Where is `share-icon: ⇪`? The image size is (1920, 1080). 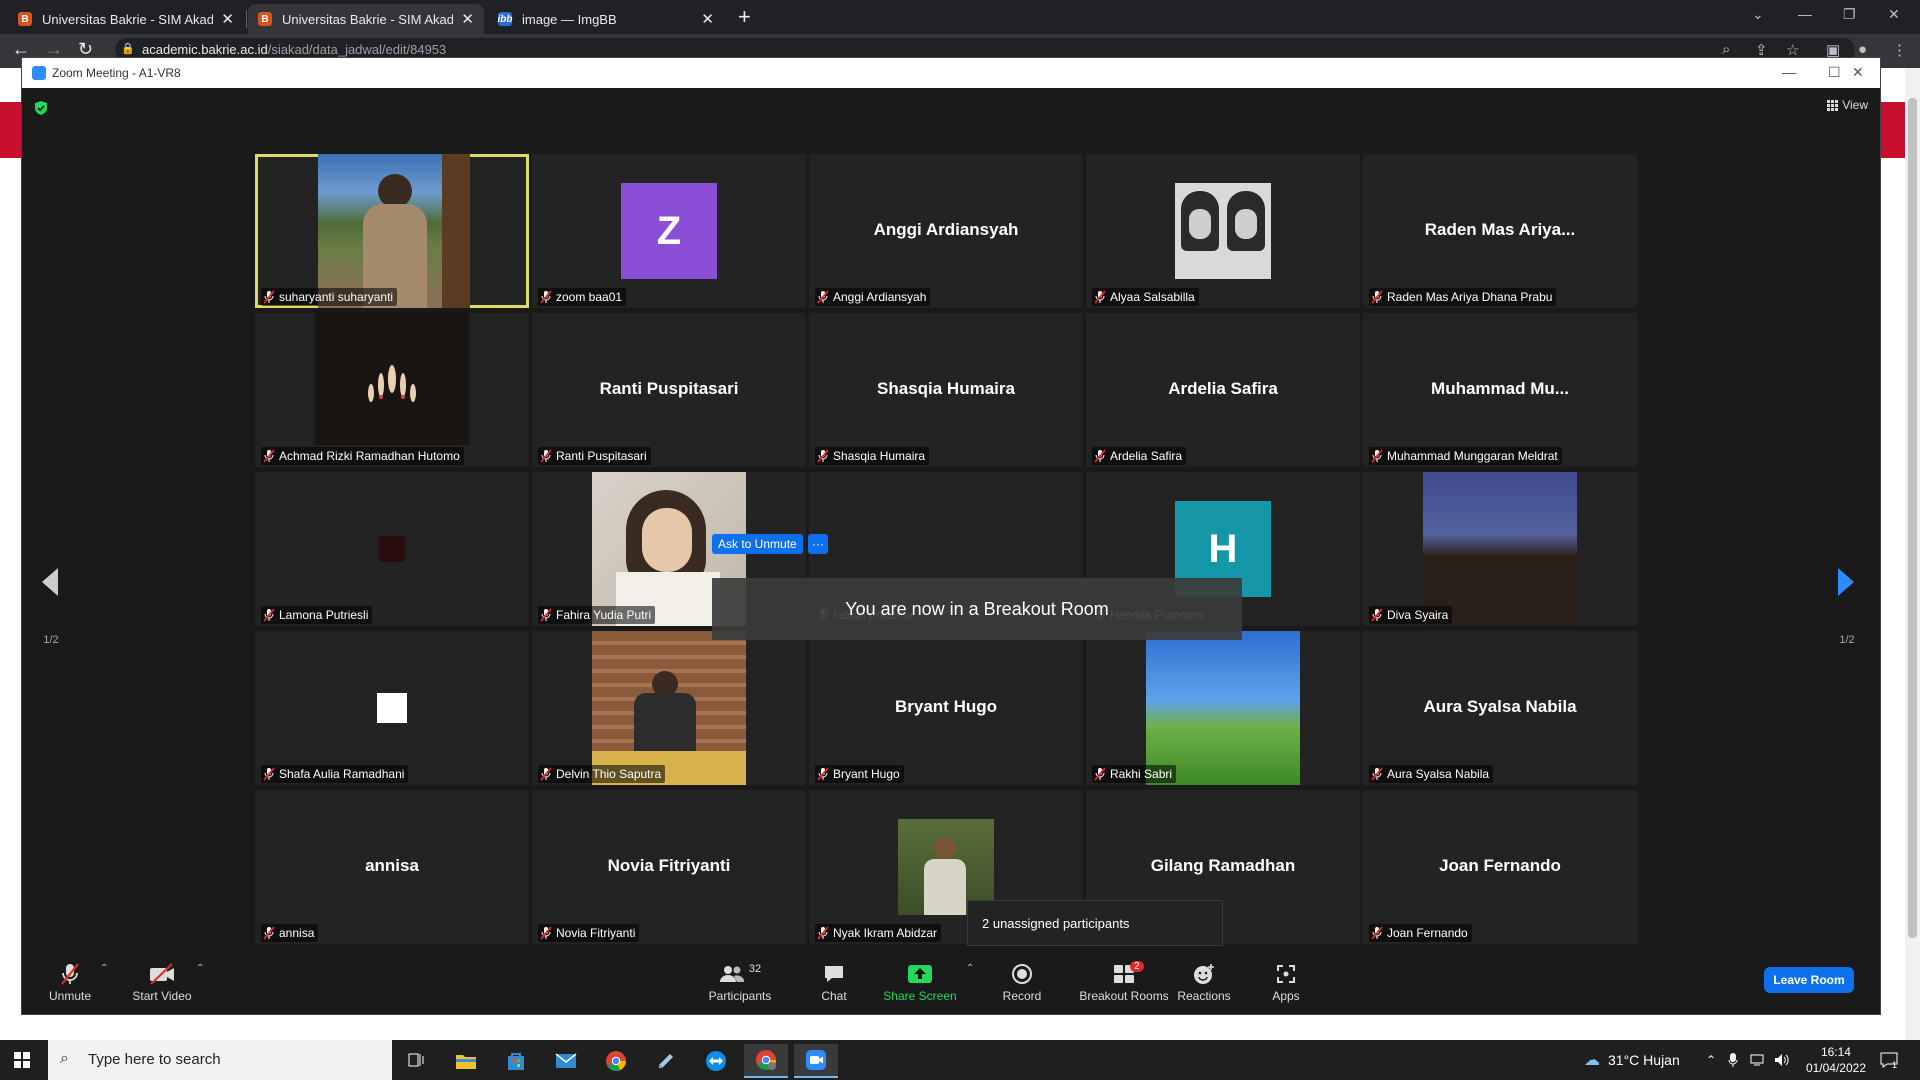
share-icon: ⇪ is located at coordinates (1761, 50).